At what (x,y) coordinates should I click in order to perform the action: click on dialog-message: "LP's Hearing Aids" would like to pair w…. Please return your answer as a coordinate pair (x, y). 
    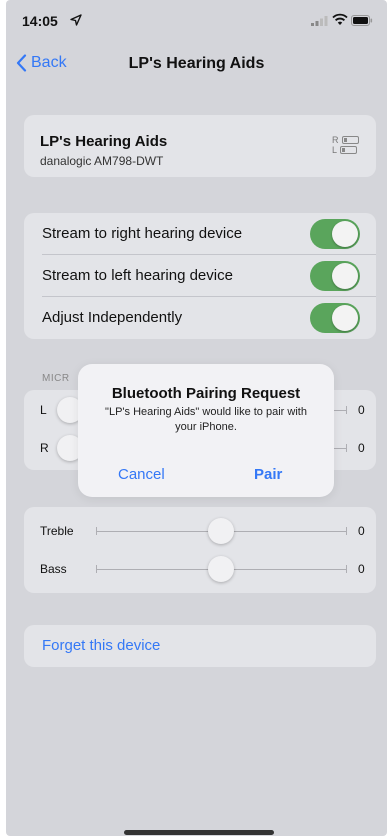
    Looking at the image, I should click on (206, 419).